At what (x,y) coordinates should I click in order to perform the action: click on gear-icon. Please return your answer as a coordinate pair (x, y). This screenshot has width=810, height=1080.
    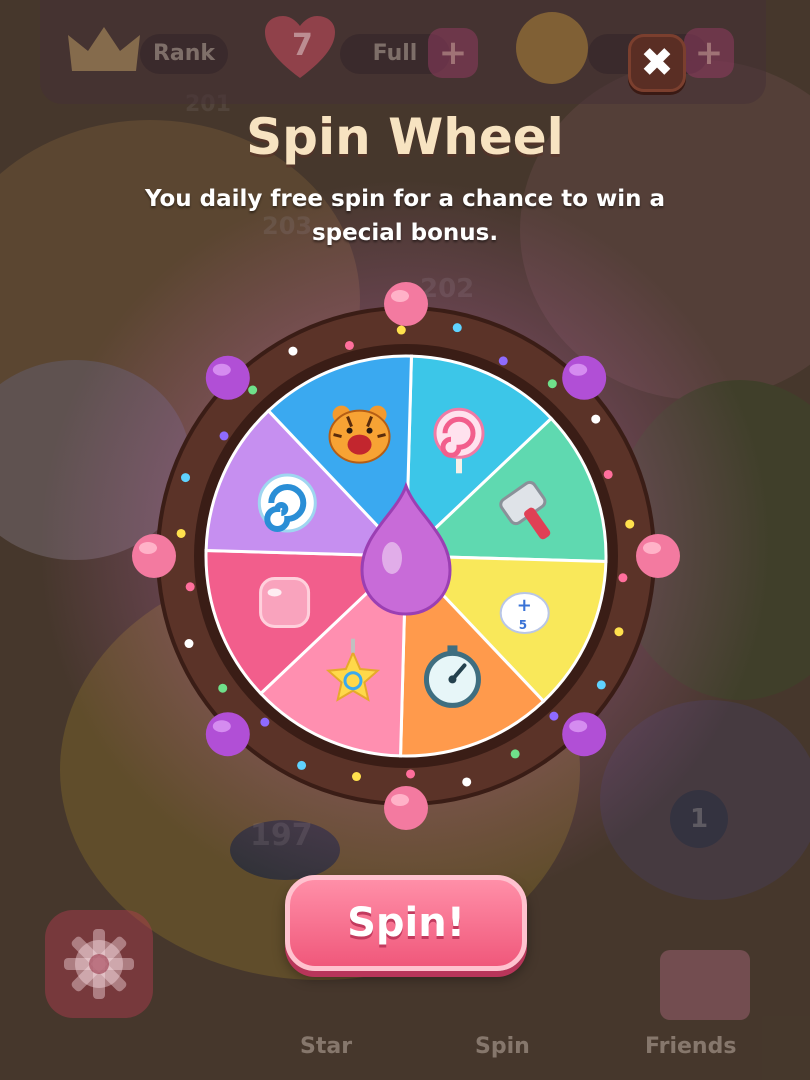
    Looking at the image, I should click on (99, 964).